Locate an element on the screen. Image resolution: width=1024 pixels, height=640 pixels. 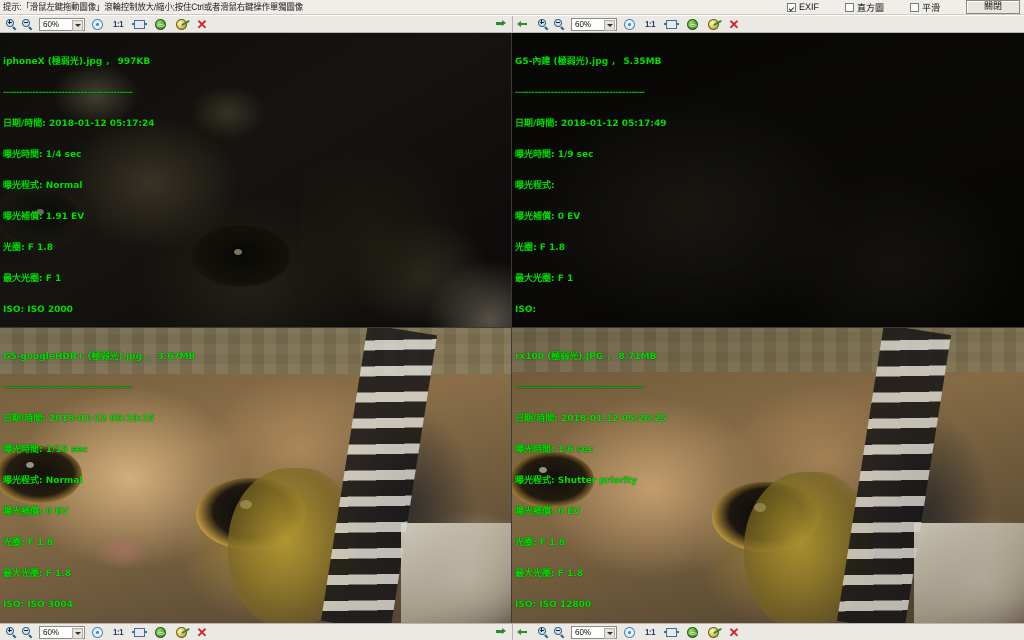
exif-field-exposure-program: 曝光程式: is located at coordinates (535, 185).